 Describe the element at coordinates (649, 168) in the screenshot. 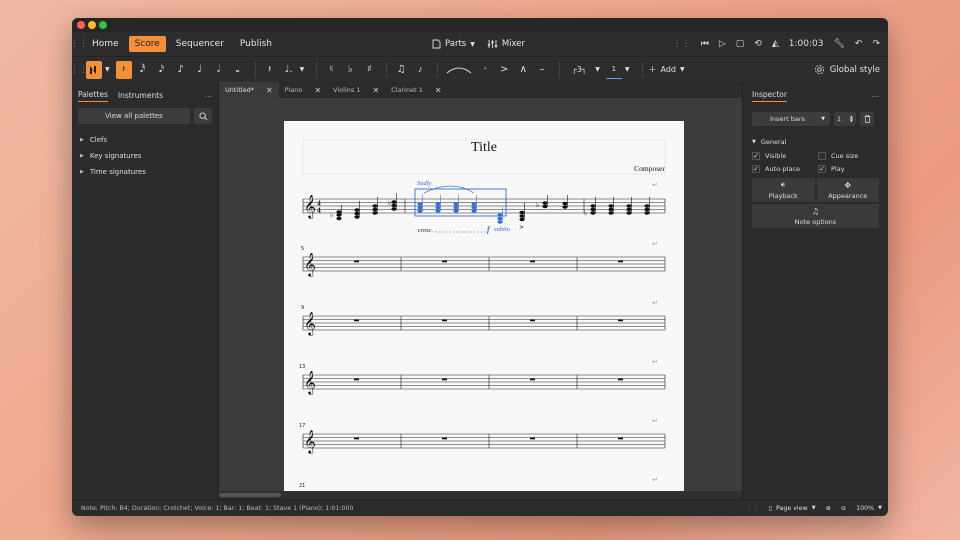

I see `score-composer: Composer` at that location.